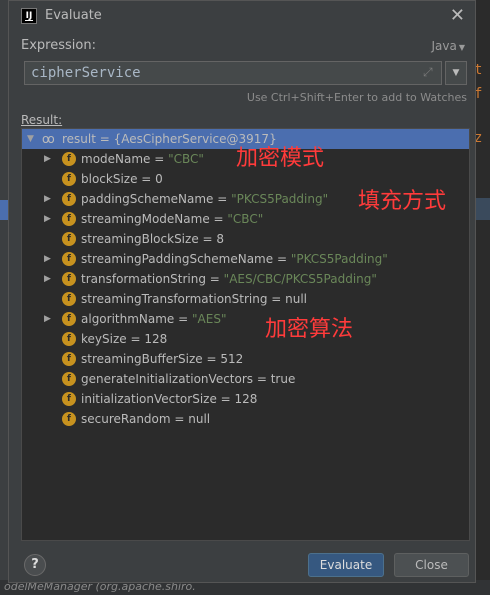 This screenshot has width=490, height=595. Describe the element at coordinates (79, 139) in the screenshot. I see `root-name: result` at that location.